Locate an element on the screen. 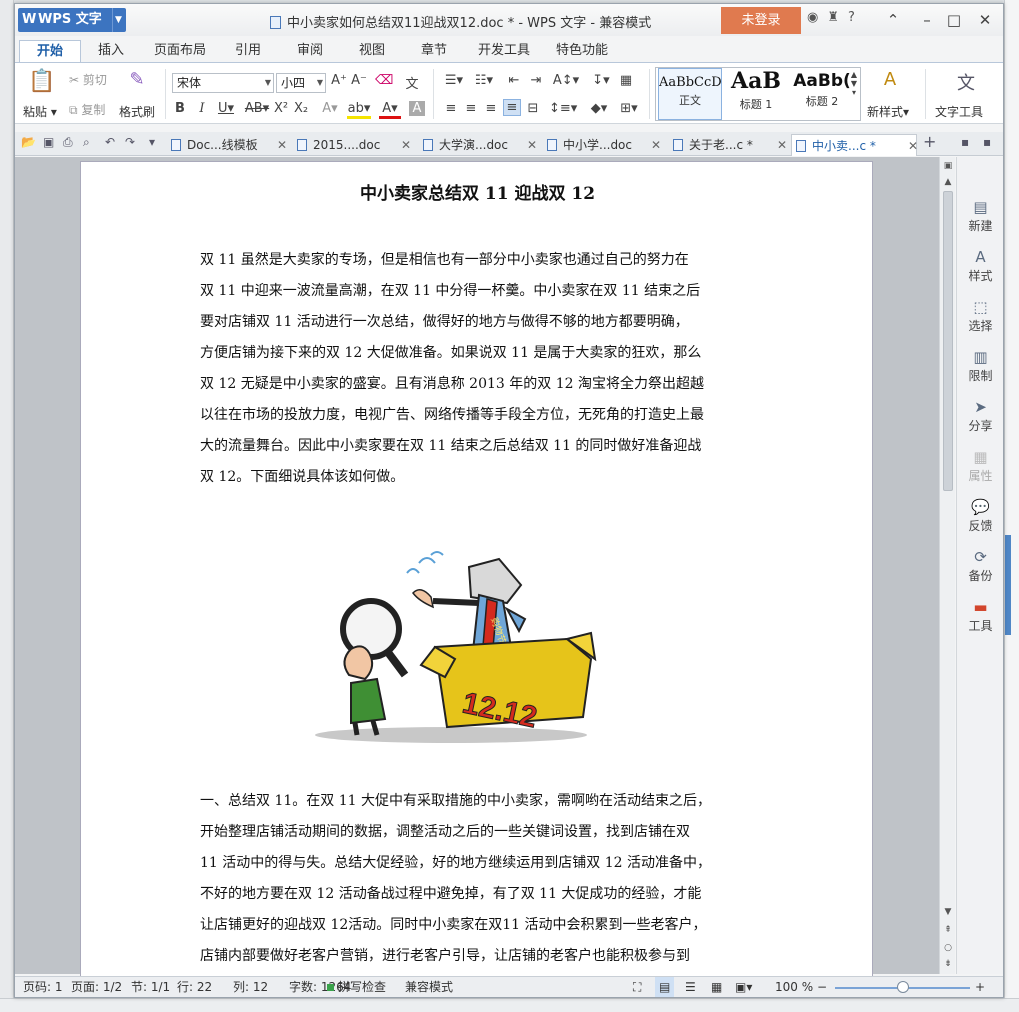  help-icon: ? is located at coordinates (856, 17).